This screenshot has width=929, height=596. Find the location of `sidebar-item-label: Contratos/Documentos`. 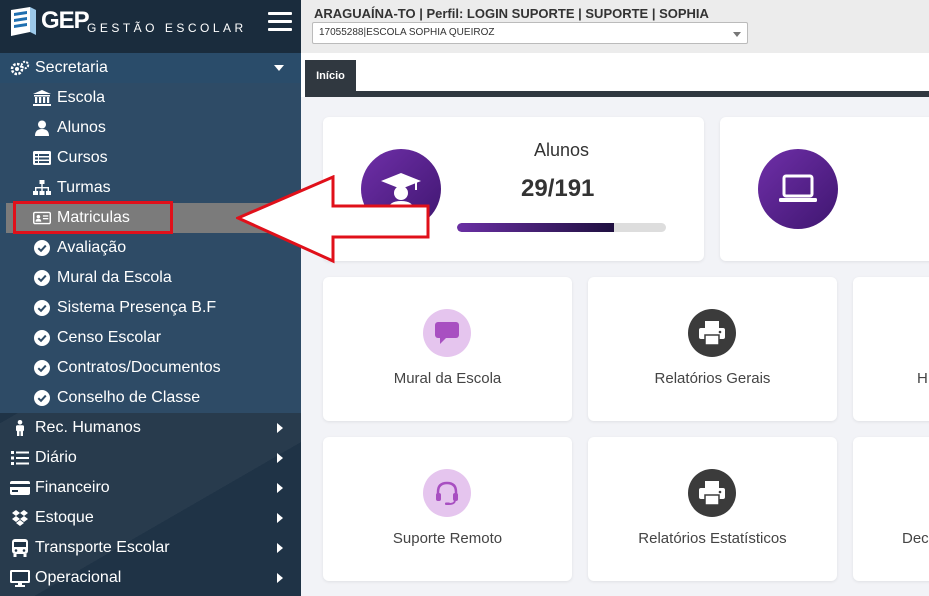

sidebar-item-label: Contratos/Documentos is located at coordinates (139, 367).